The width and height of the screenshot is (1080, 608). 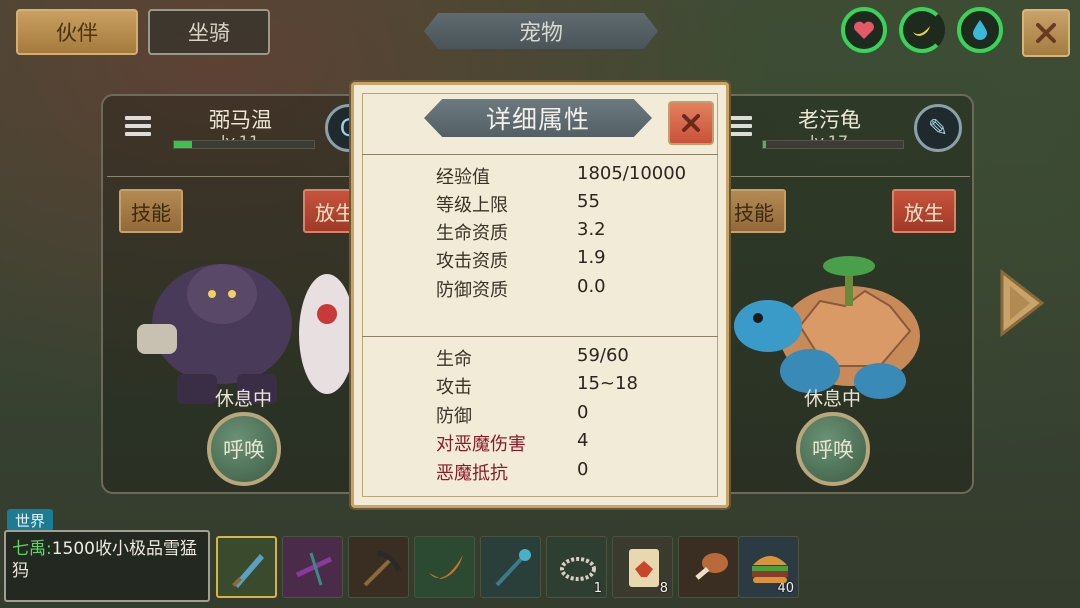 I want to click on thorn-ring-icon, so click(x=578, y=569).